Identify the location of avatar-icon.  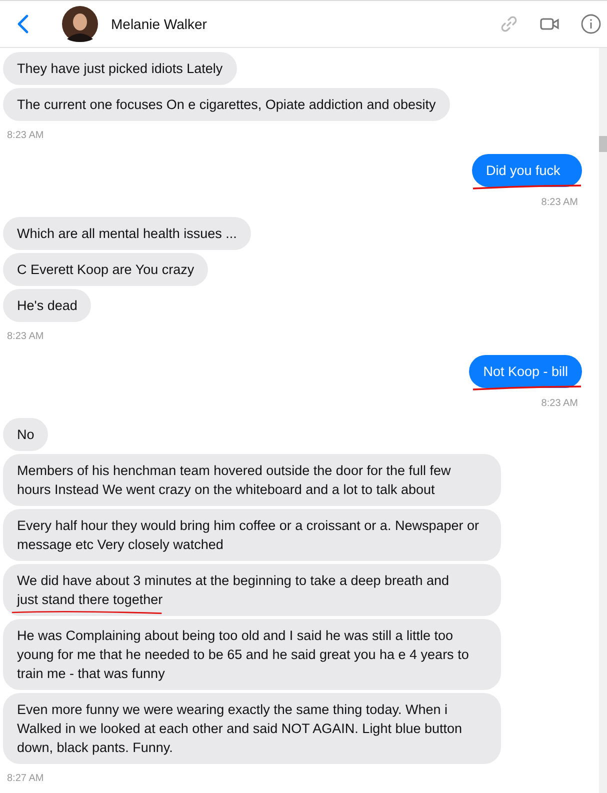
(80, 24).